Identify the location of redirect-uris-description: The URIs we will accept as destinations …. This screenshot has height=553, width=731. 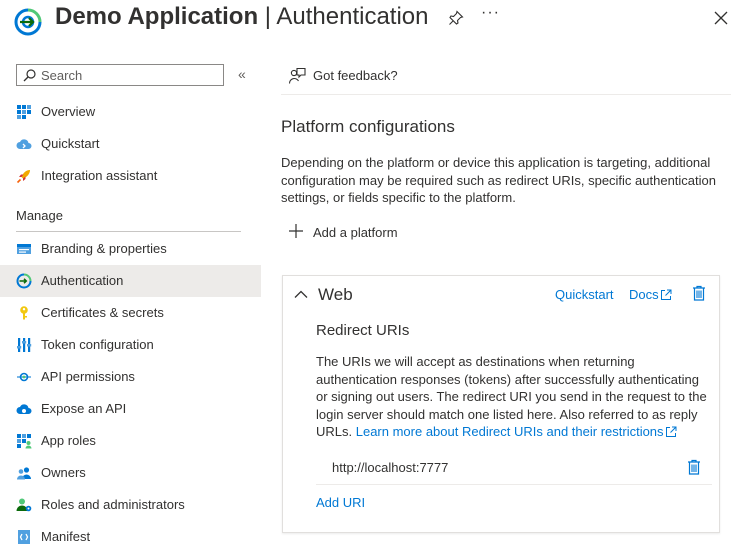
(513, 397).